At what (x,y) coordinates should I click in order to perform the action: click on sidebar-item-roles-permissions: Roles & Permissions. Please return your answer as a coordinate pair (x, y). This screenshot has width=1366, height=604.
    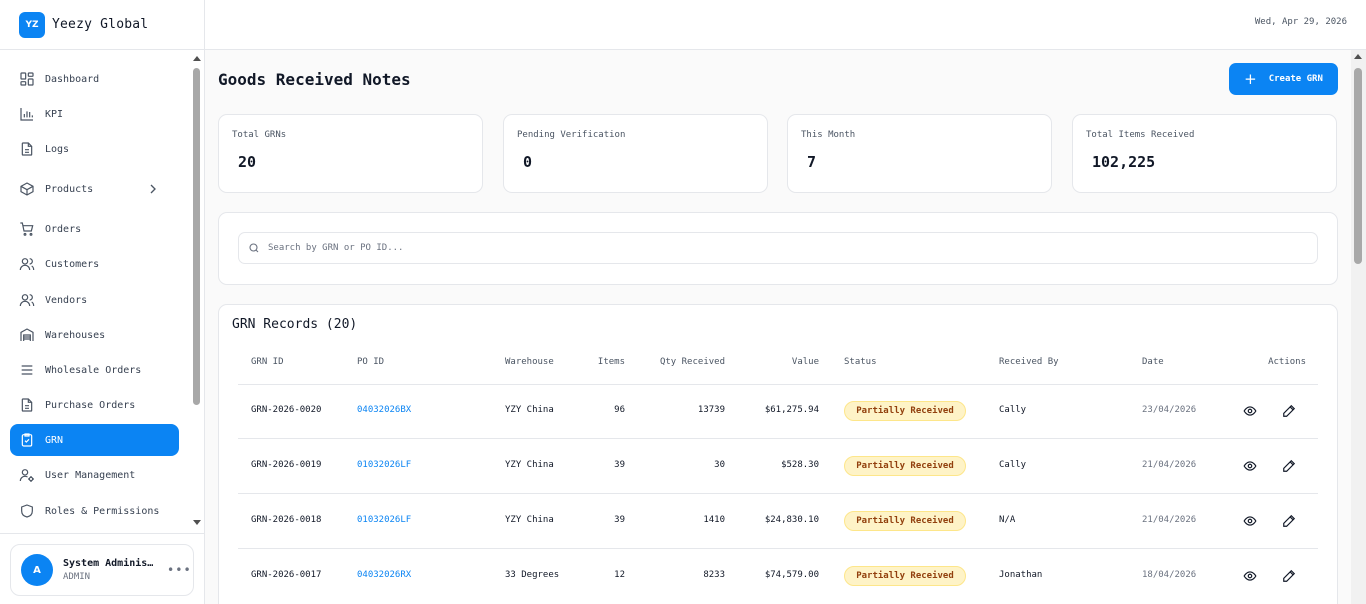
    Looking at the image, I should click on (94, 511).